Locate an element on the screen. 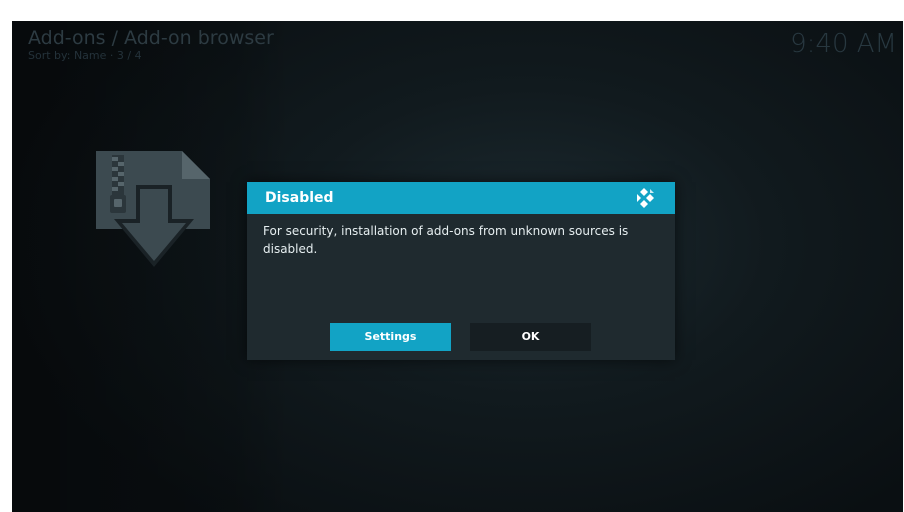  dialog-title: Disabled is located at coordinates (299, 198).